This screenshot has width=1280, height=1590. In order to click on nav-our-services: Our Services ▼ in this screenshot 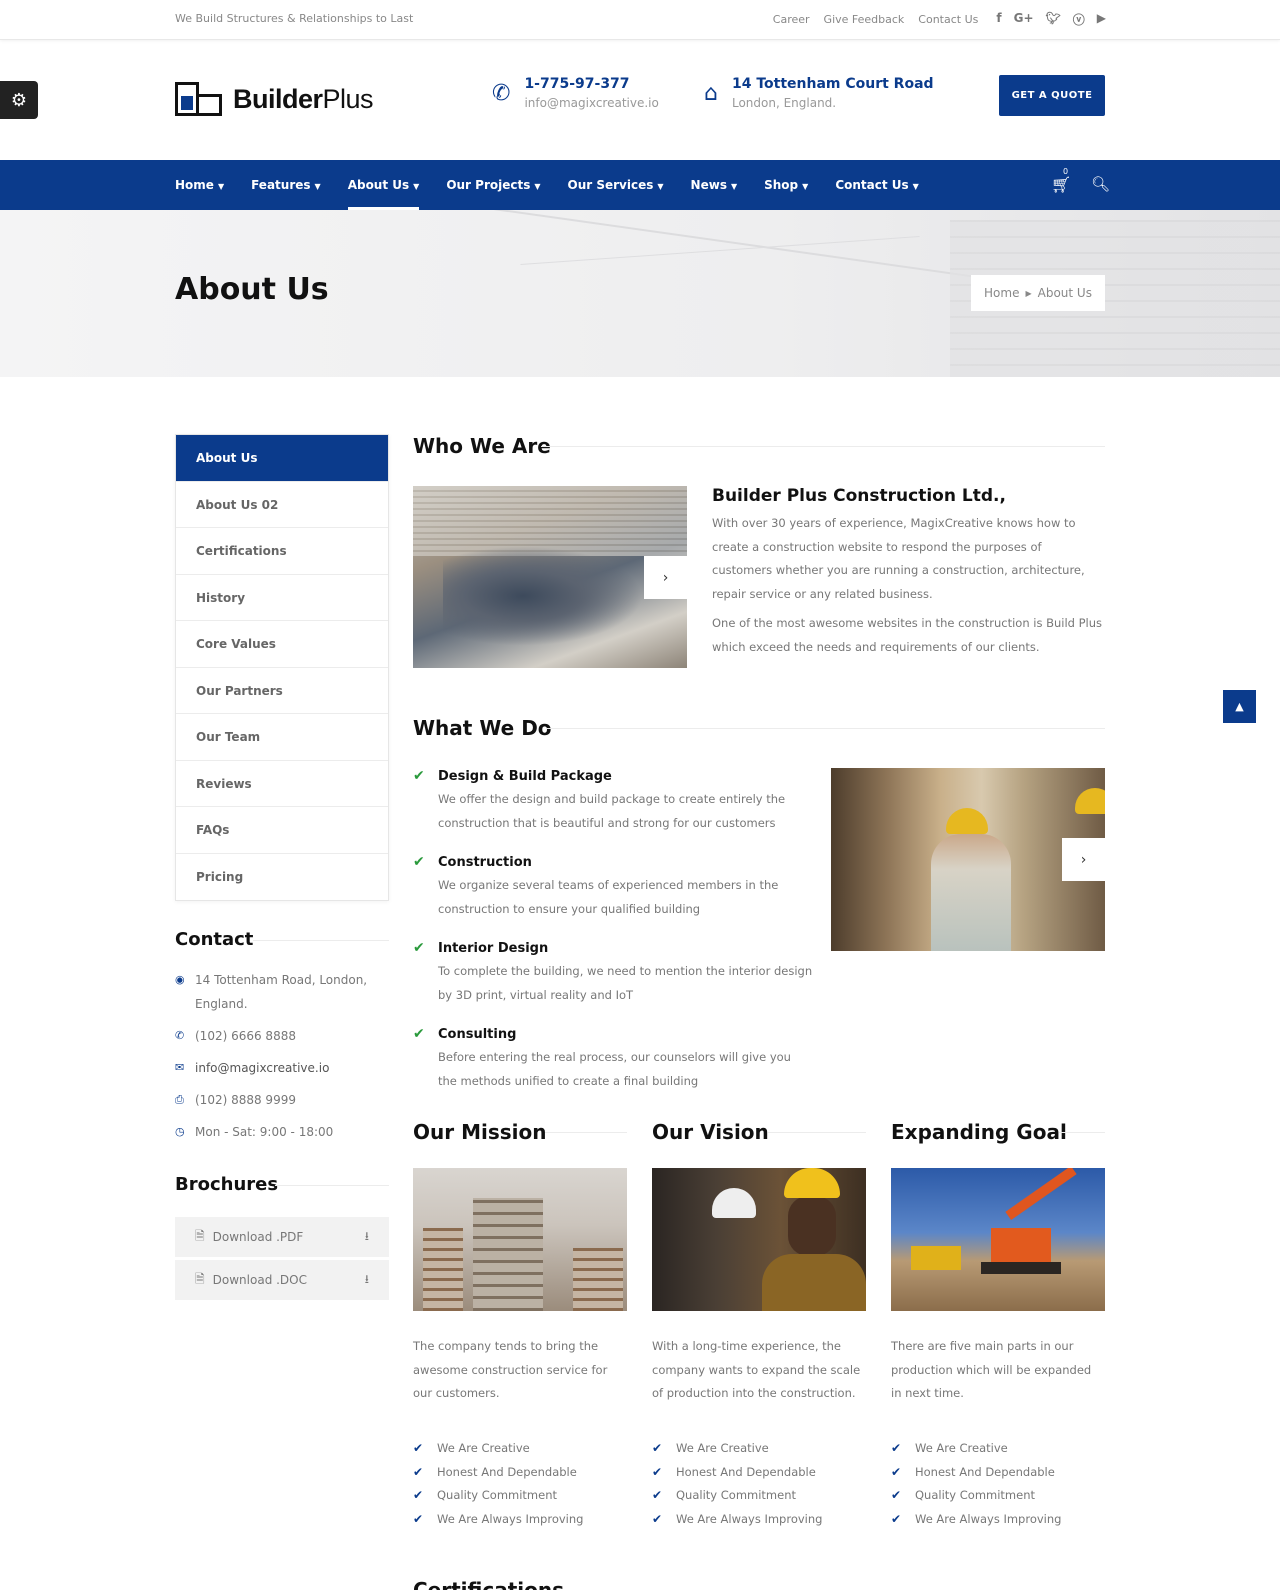, I will do `click(616, 185)`.